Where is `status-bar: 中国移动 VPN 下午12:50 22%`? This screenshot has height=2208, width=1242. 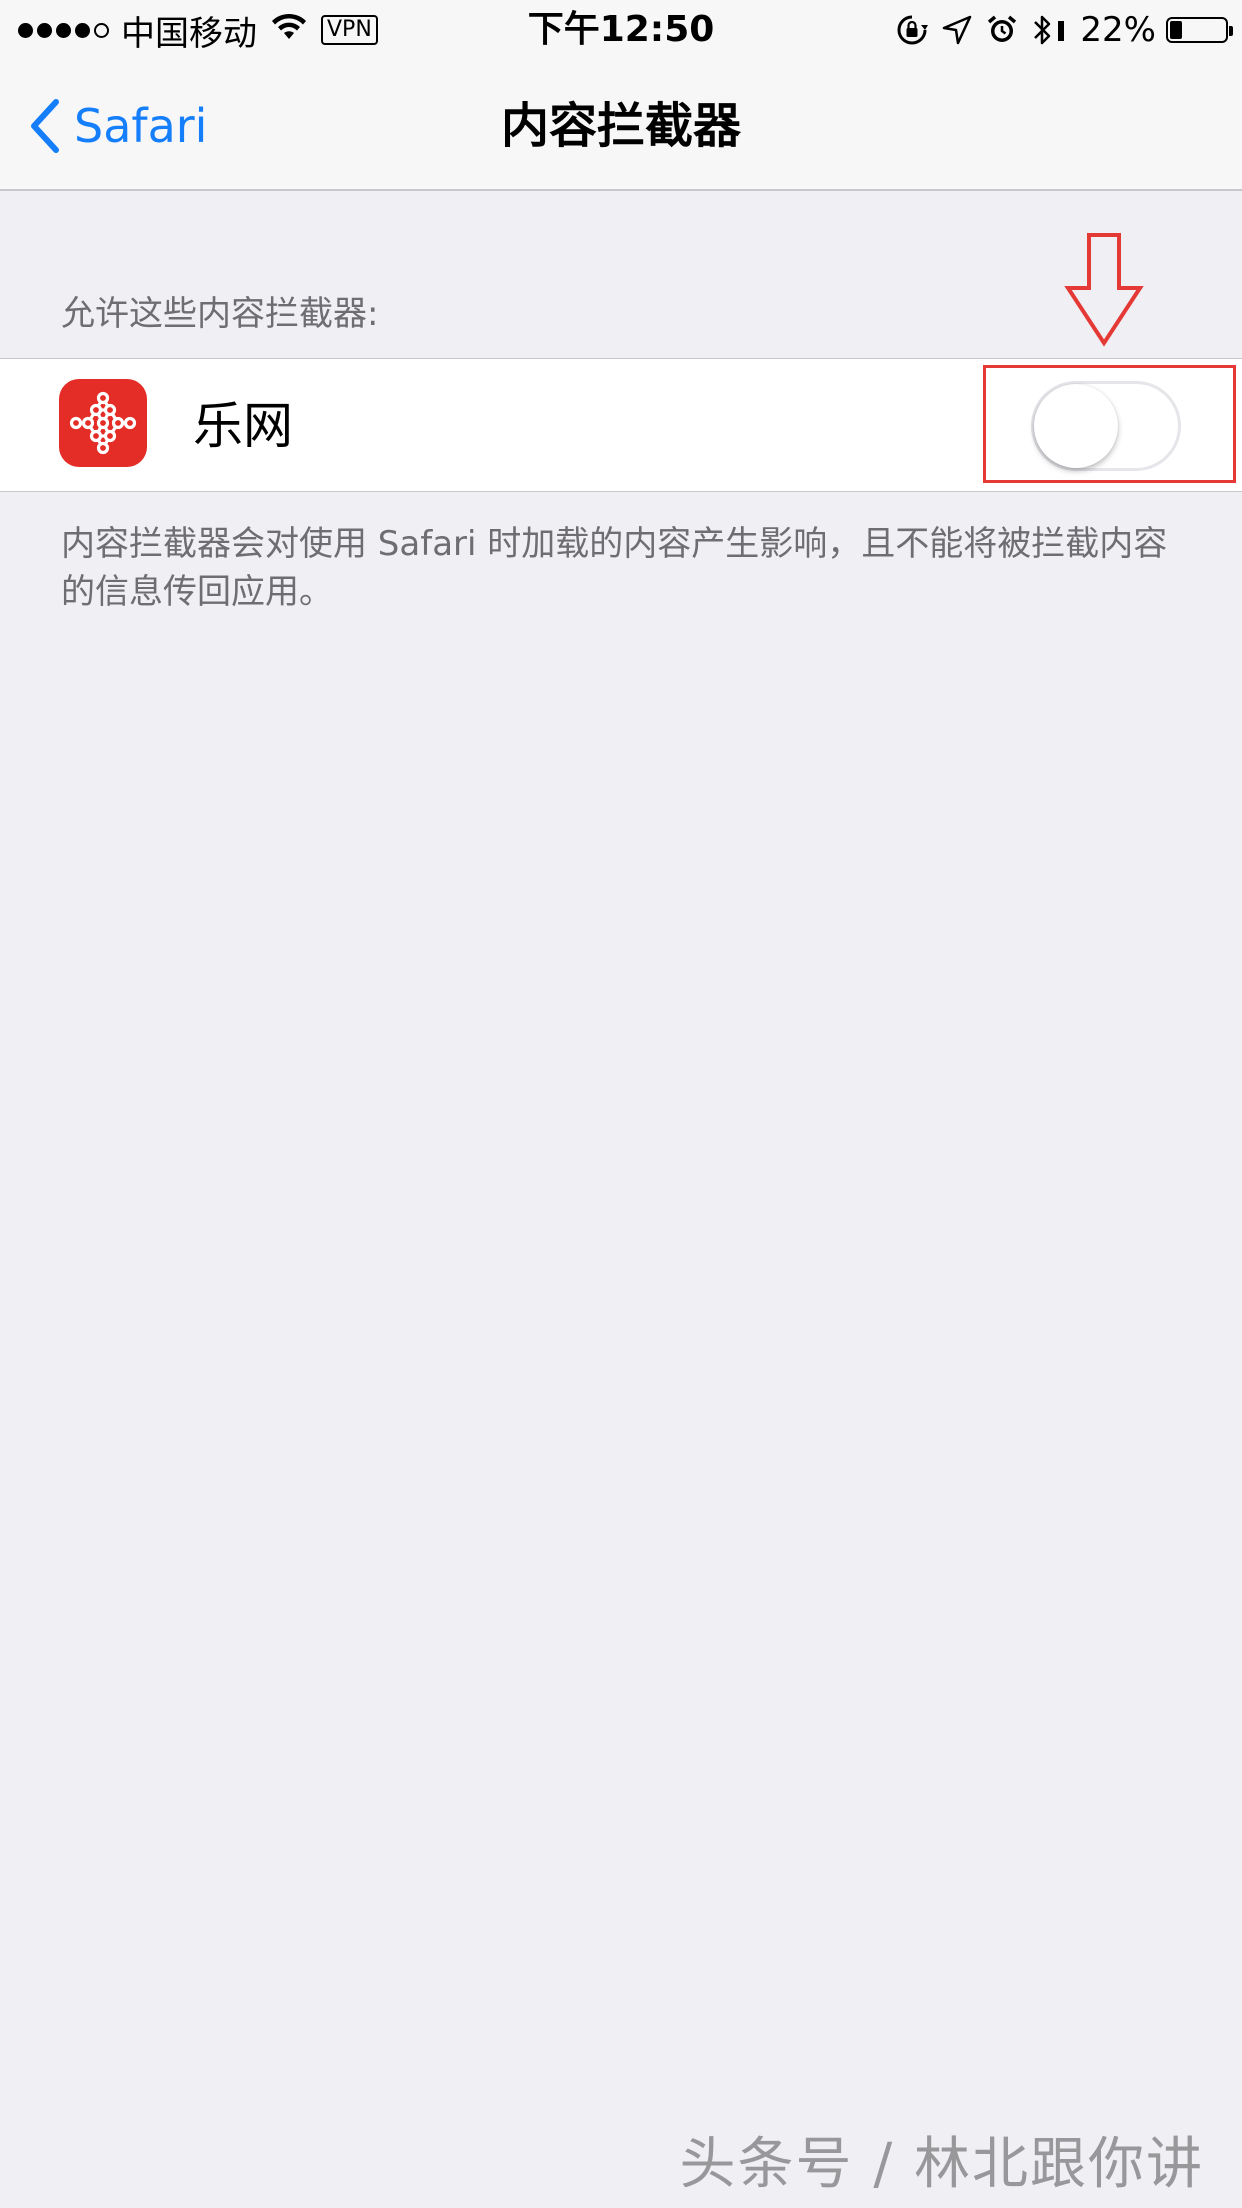 status-bar: 中国移动 VPN 下午12:50 22% is located at coordinates (621, 30).